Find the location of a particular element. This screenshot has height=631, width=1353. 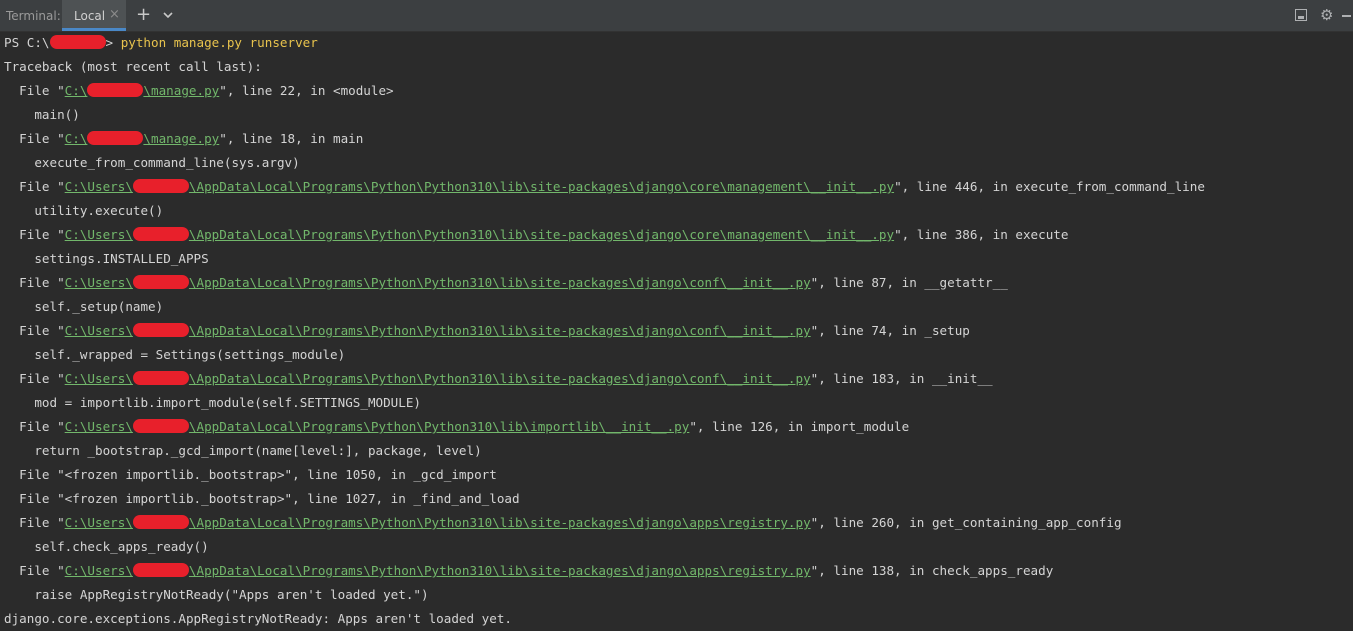

file-location: ", line 74, in _setup is located at coordinates (890, 330).